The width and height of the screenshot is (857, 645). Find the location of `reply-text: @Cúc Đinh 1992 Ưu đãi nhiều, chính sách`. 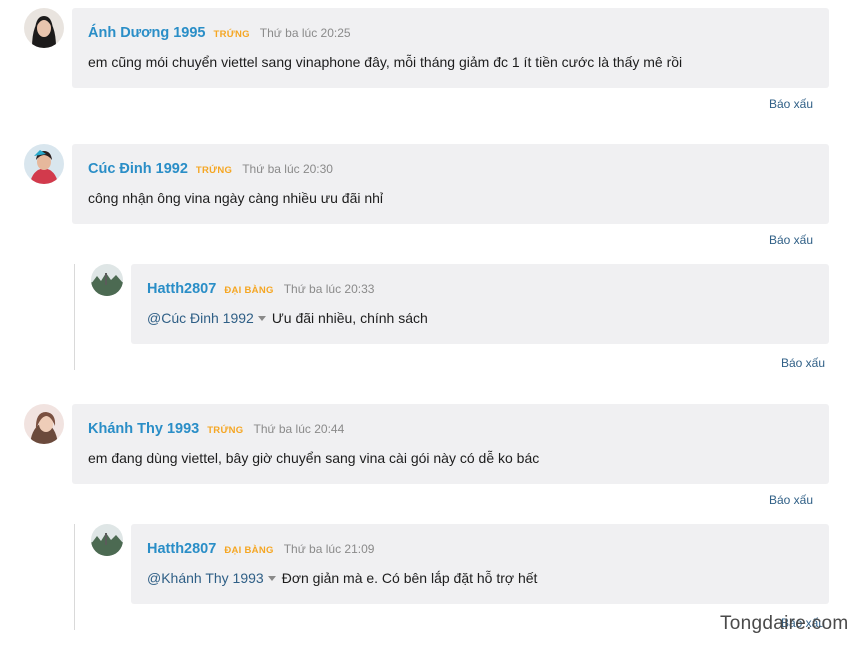

reply-text: @Cúc Đinh 1992 Ưu đãi nhiều, chính sách is located at coordinates (287, 318).